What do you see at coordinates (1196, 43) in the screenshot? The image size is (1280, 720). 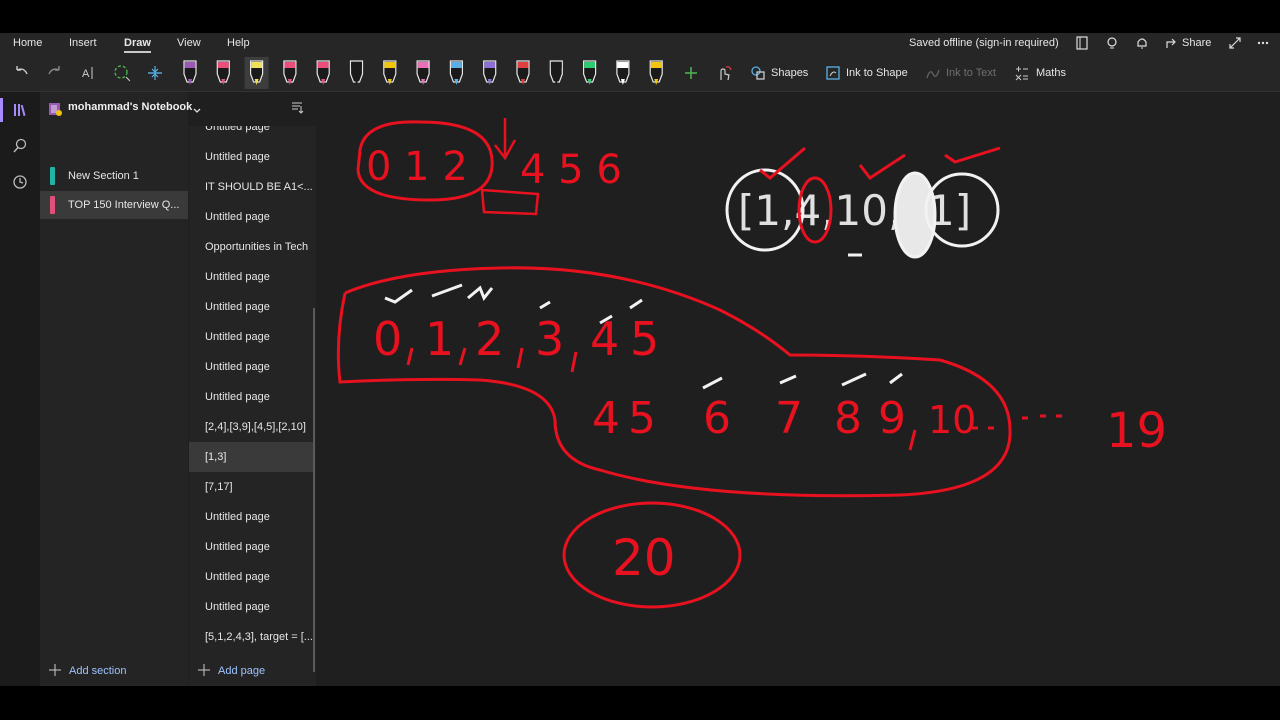 I see `share-button: Share` at bounding box center [1196, 43].